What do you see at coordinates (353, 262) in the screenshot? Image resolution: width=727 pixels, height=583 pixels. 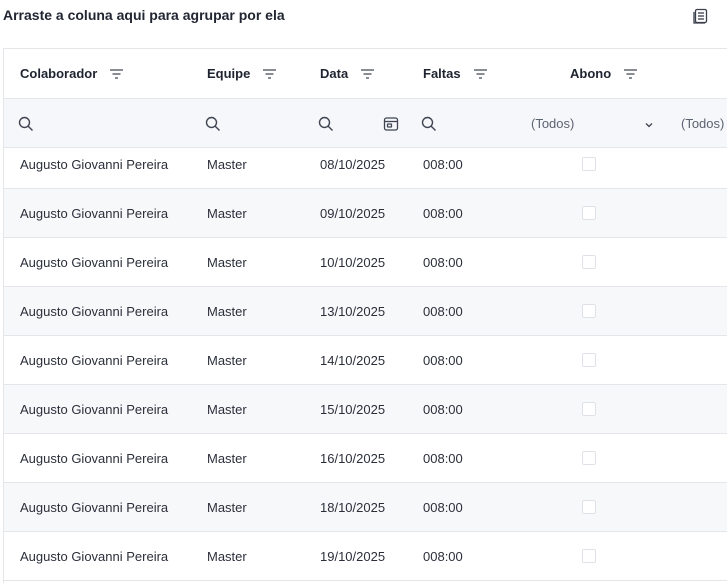 I see `cell-data: 10/10/2025` at bounding box center [353, 262].